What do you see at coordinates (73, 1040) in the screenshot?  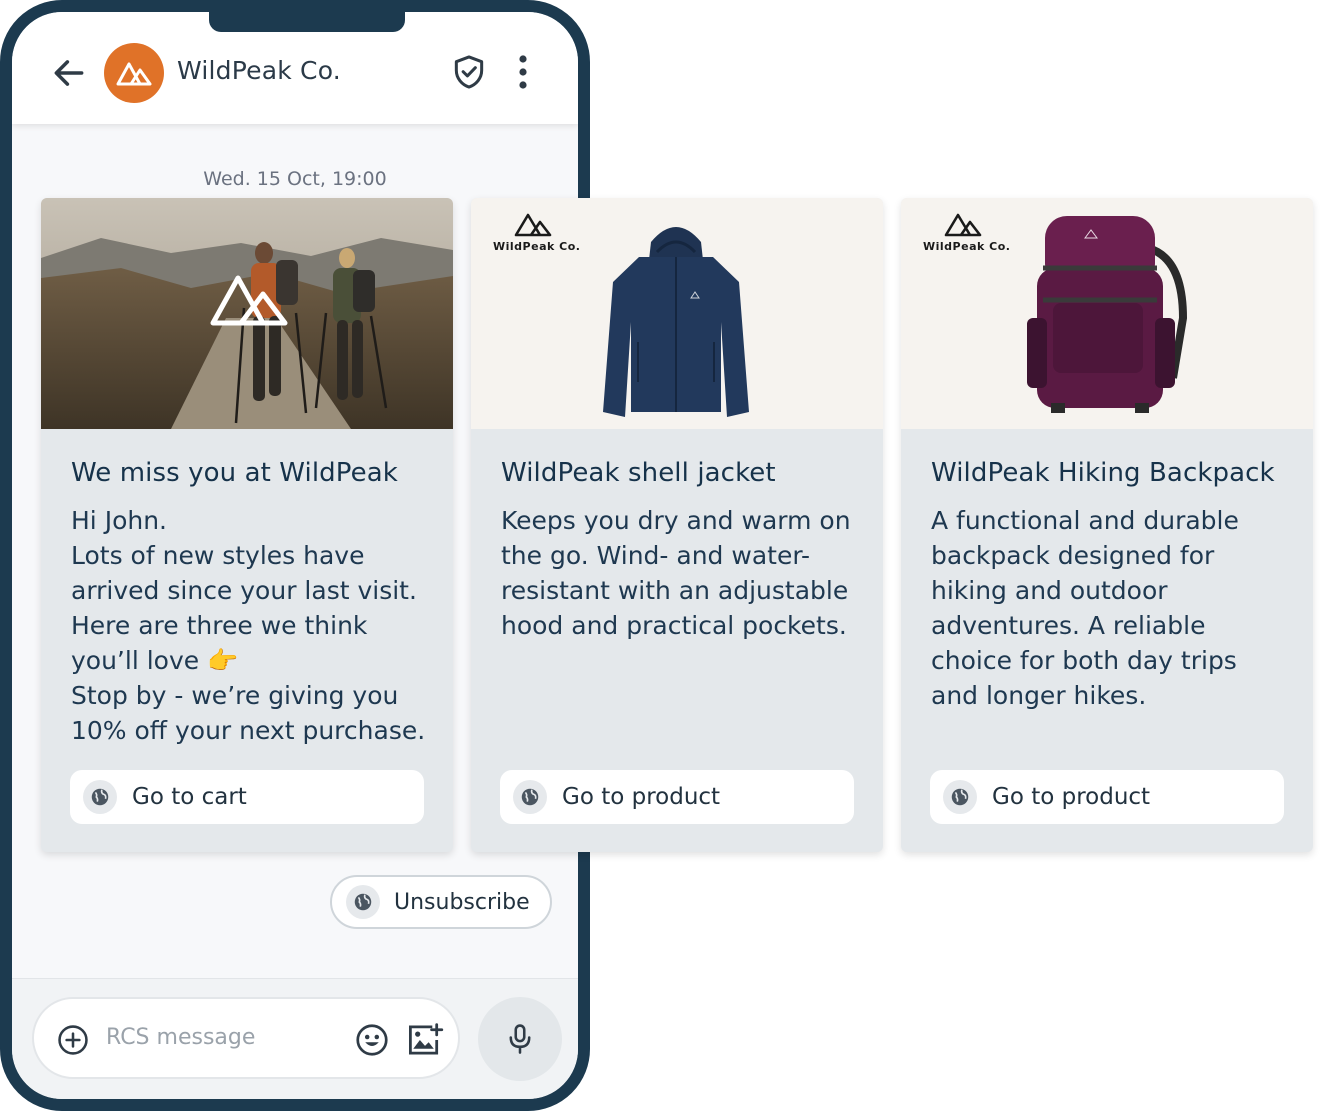 I see `add-circle-icon` at bounding box center [73, 1040].